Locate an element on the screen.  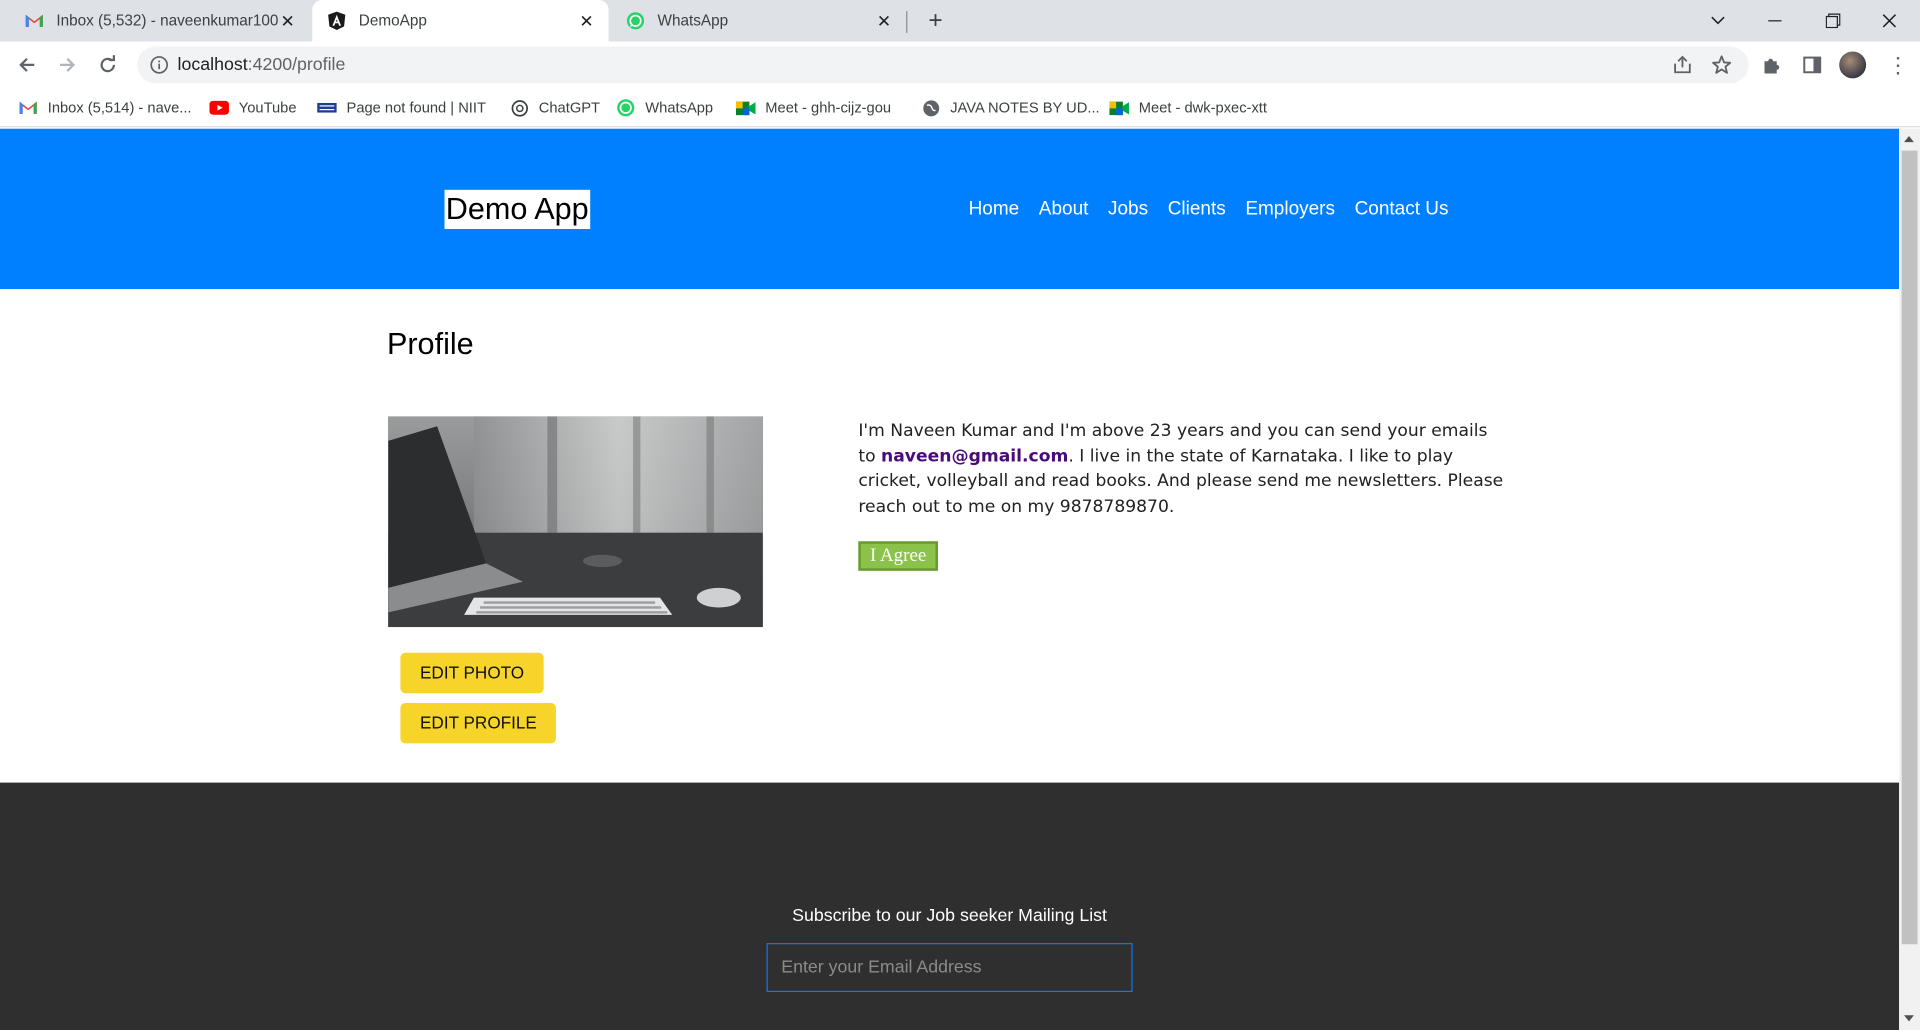
tab-title: WhatsApp is located at coordinates (693, 21).